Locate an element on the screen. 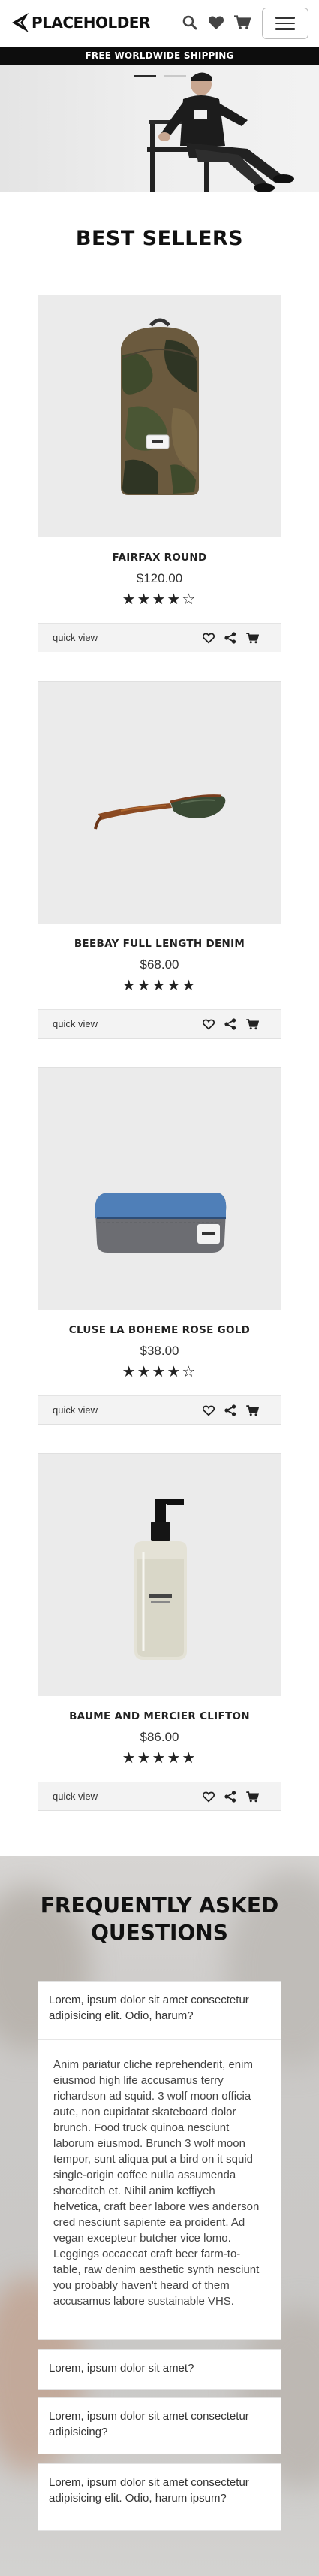 The width and height of the screenshot is (319, 2576). product-price: $120.00 is located at coordinates (159, 578).